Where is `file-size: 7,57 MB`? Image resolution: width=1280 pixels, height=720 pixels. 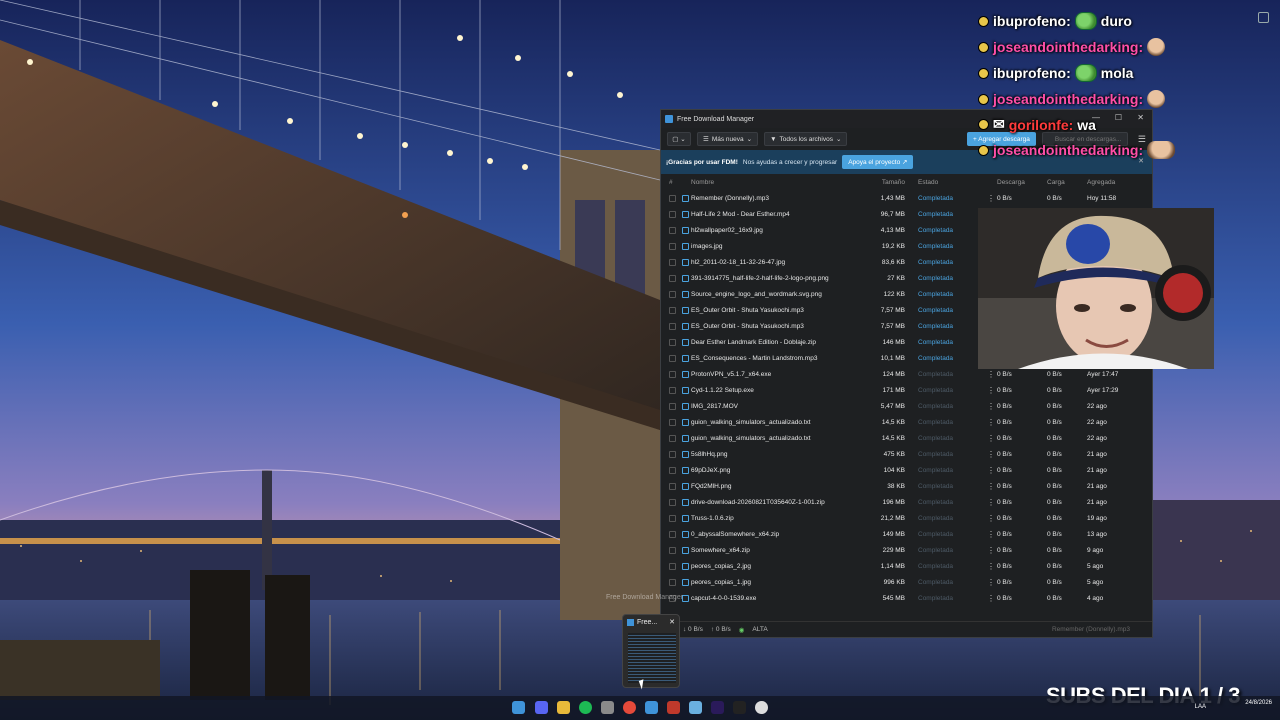
file-size: 7,57 MB is located at coordinates (892, 310).